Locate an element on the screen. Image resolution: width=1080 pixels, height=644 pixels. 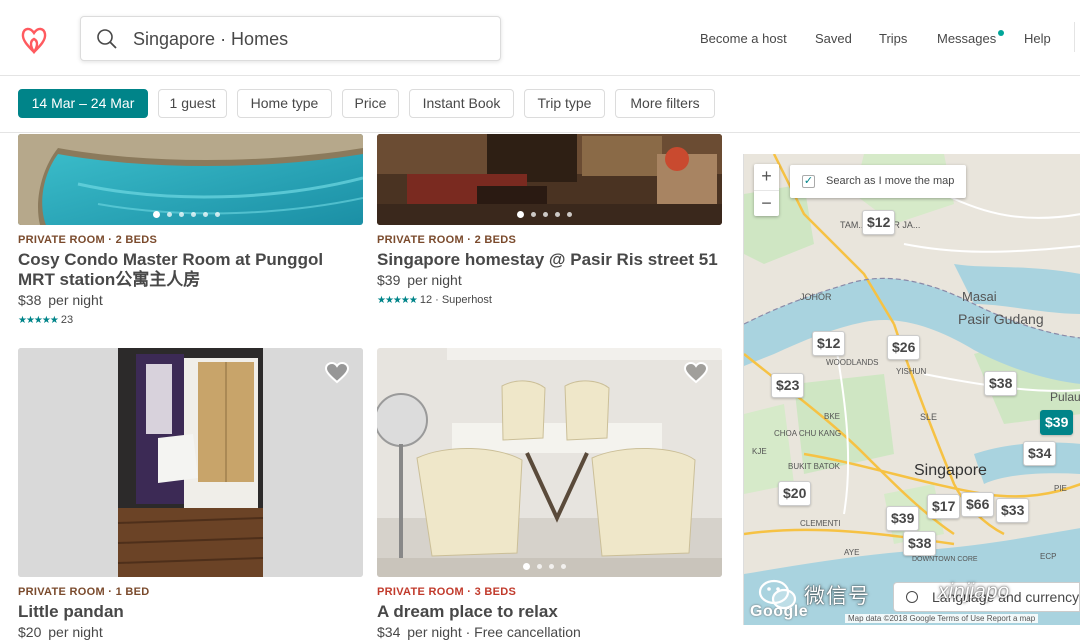
nav-trips: Trips is located at coordinates (893, 38).